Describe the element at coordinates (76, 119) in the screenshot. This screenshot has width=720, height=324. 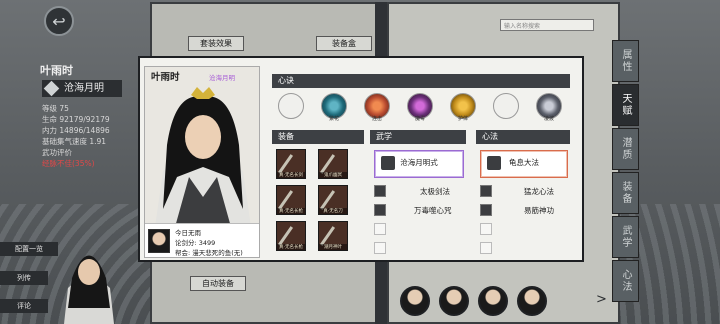
I see `stat-hp: 生命 92179/92179` at that location.